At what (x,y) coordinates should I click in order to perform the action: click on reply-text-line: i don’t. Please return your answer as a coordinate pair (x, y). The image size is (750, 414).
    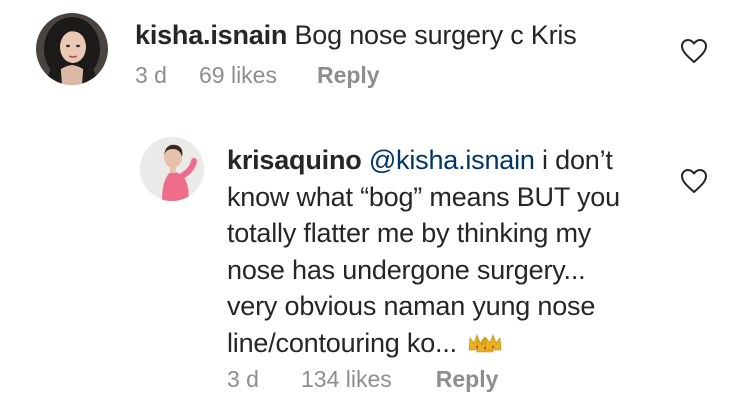
    Looking at the image, I should click on (577, 160).